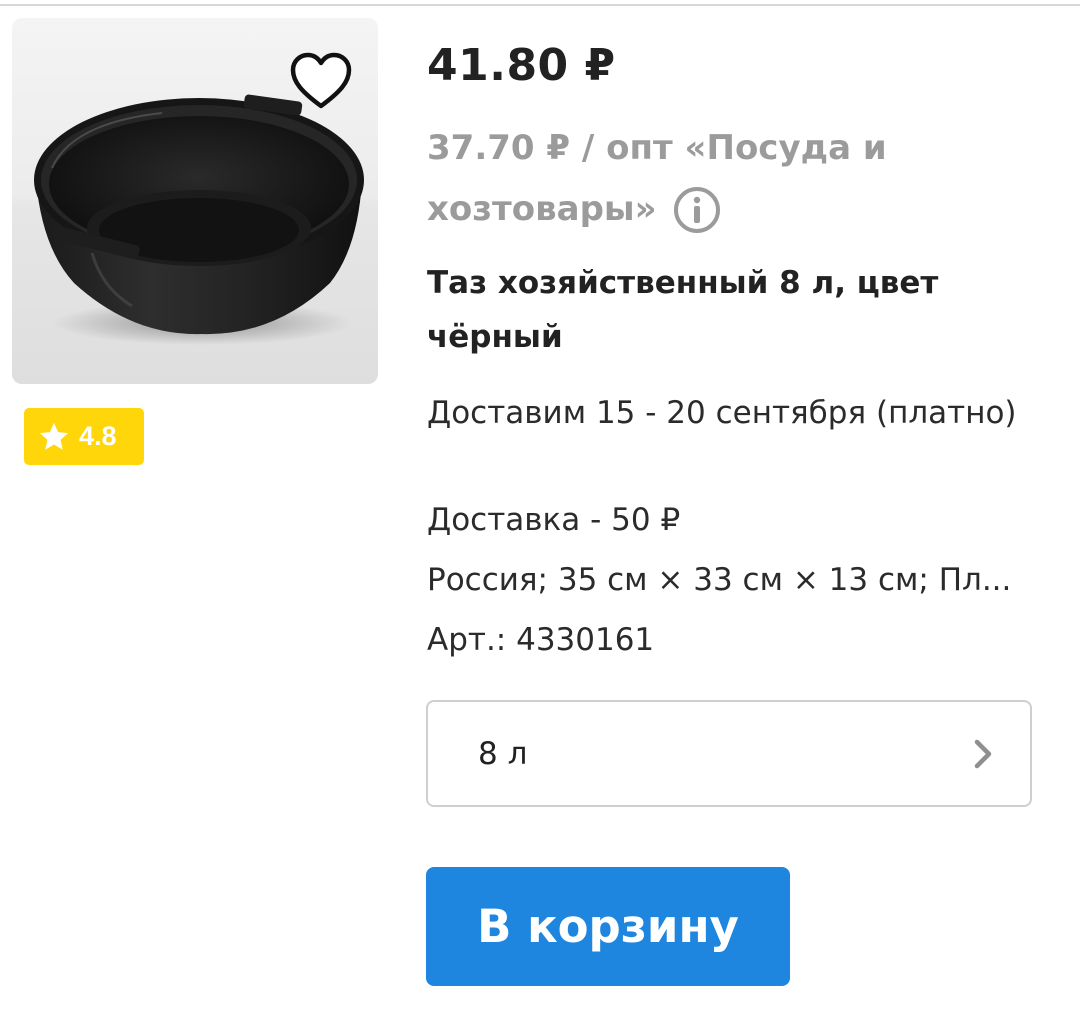 The image size is (1080, 1029). I want to click on wholesale-price-line2: хозтовары», so click(542, 209).